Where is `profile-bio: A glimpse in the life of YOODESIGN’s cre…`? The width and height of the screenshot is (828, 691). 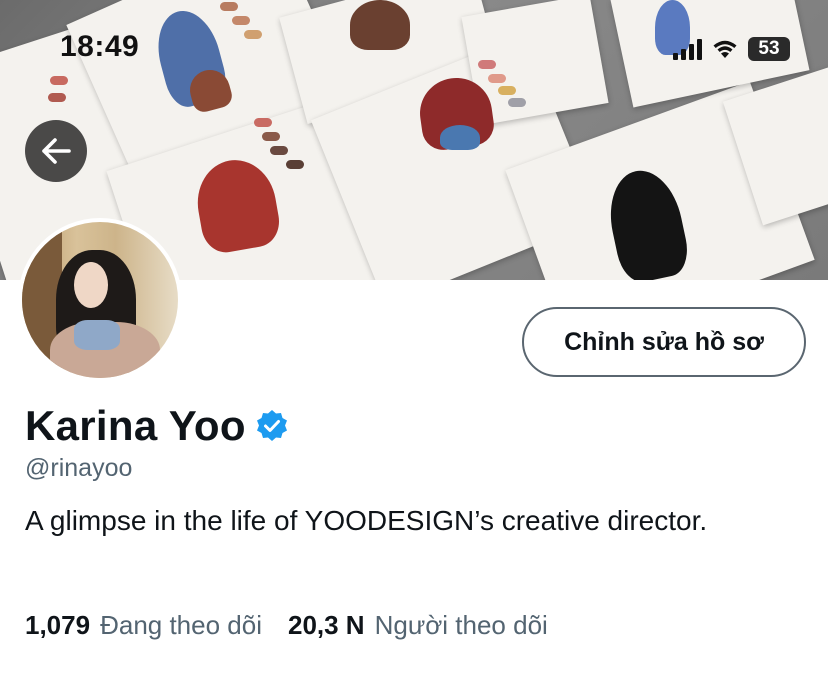 profile-bio: A glimpse in the life of YOODESIGN’s cre… is located at coordinates (366, 520).